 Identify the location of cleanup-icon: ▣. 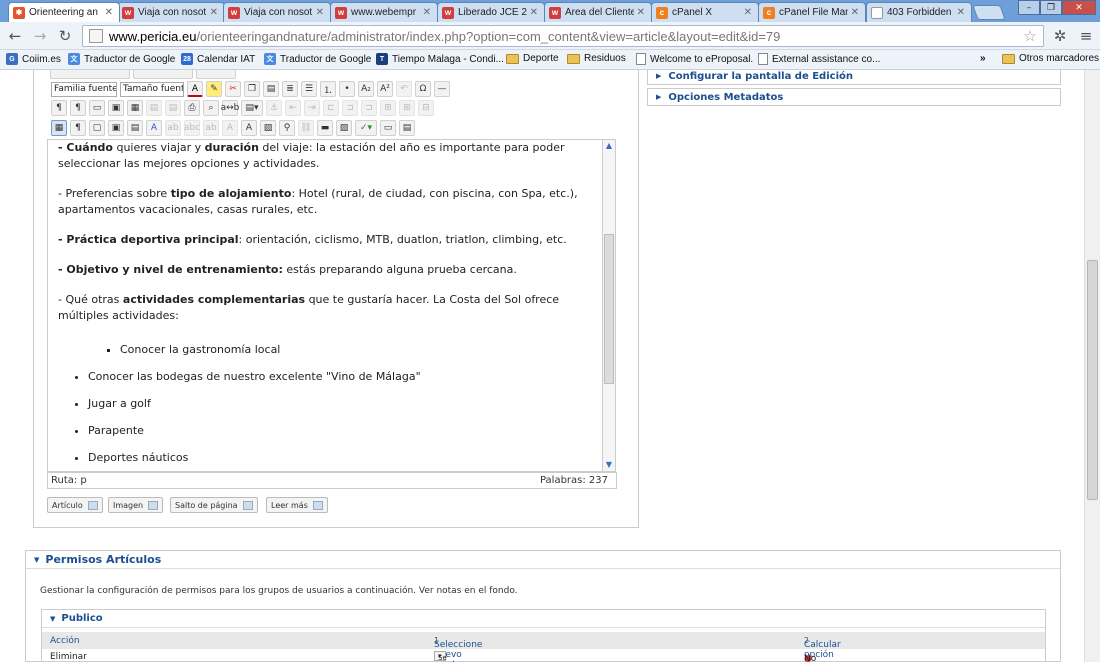
(116, 128).